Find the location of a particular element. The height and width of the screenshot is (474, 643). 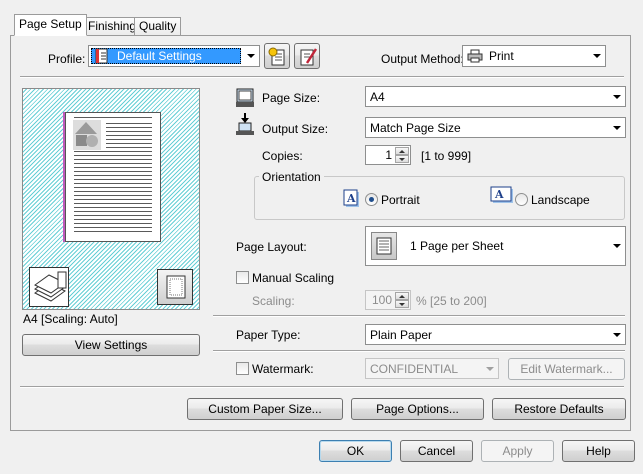

edit-profile-button is located at coordinates (307, 56).